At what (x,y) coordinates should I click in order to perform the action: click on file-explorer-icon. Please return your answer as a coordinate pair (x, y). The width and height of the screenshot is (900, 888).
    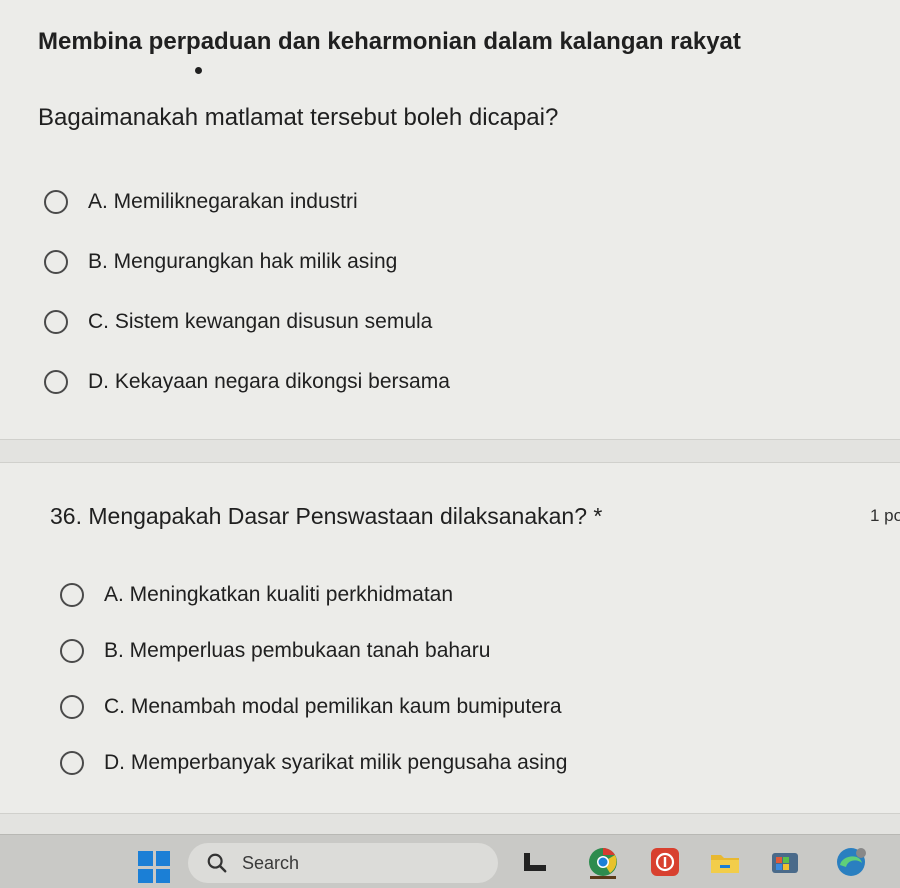
    Looking at the image, I should click on (725, 862).